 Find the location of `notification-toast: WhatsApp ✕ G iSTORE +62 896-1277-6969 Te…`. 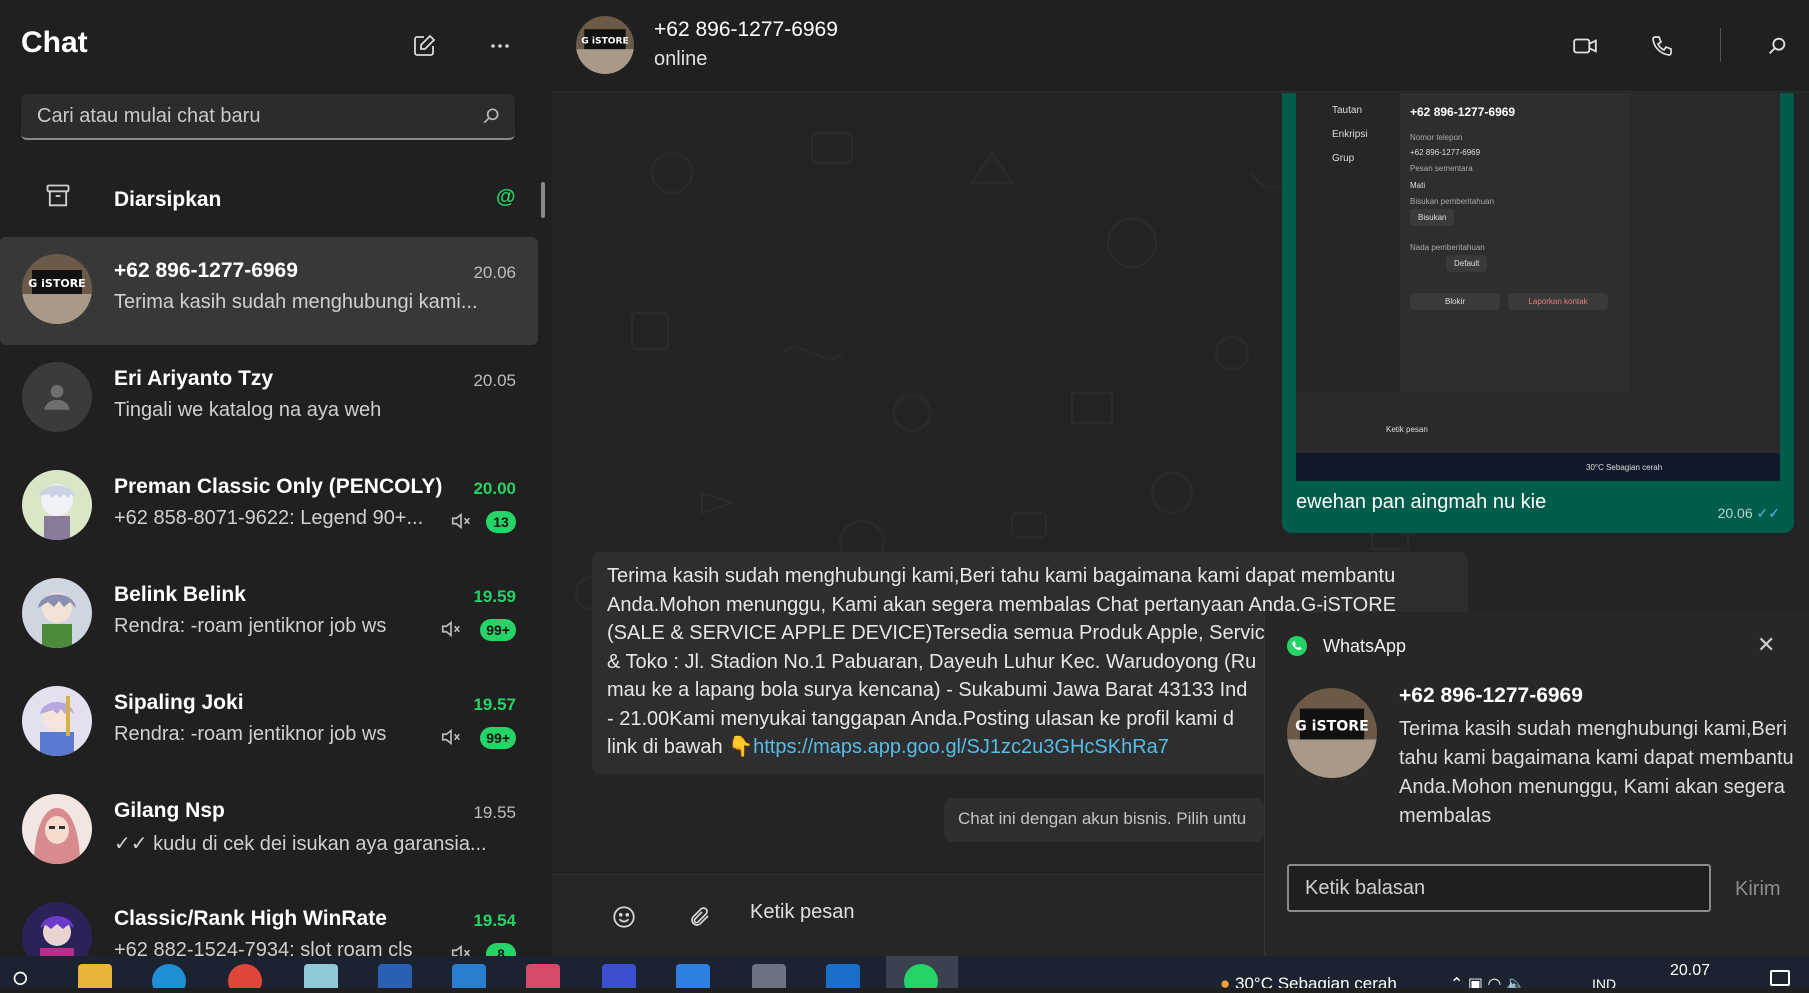

notification-toast: WhatsApp ✕ G iSTORE +62 896-1277-6969 Te… is located at coordinates (1536, 784).